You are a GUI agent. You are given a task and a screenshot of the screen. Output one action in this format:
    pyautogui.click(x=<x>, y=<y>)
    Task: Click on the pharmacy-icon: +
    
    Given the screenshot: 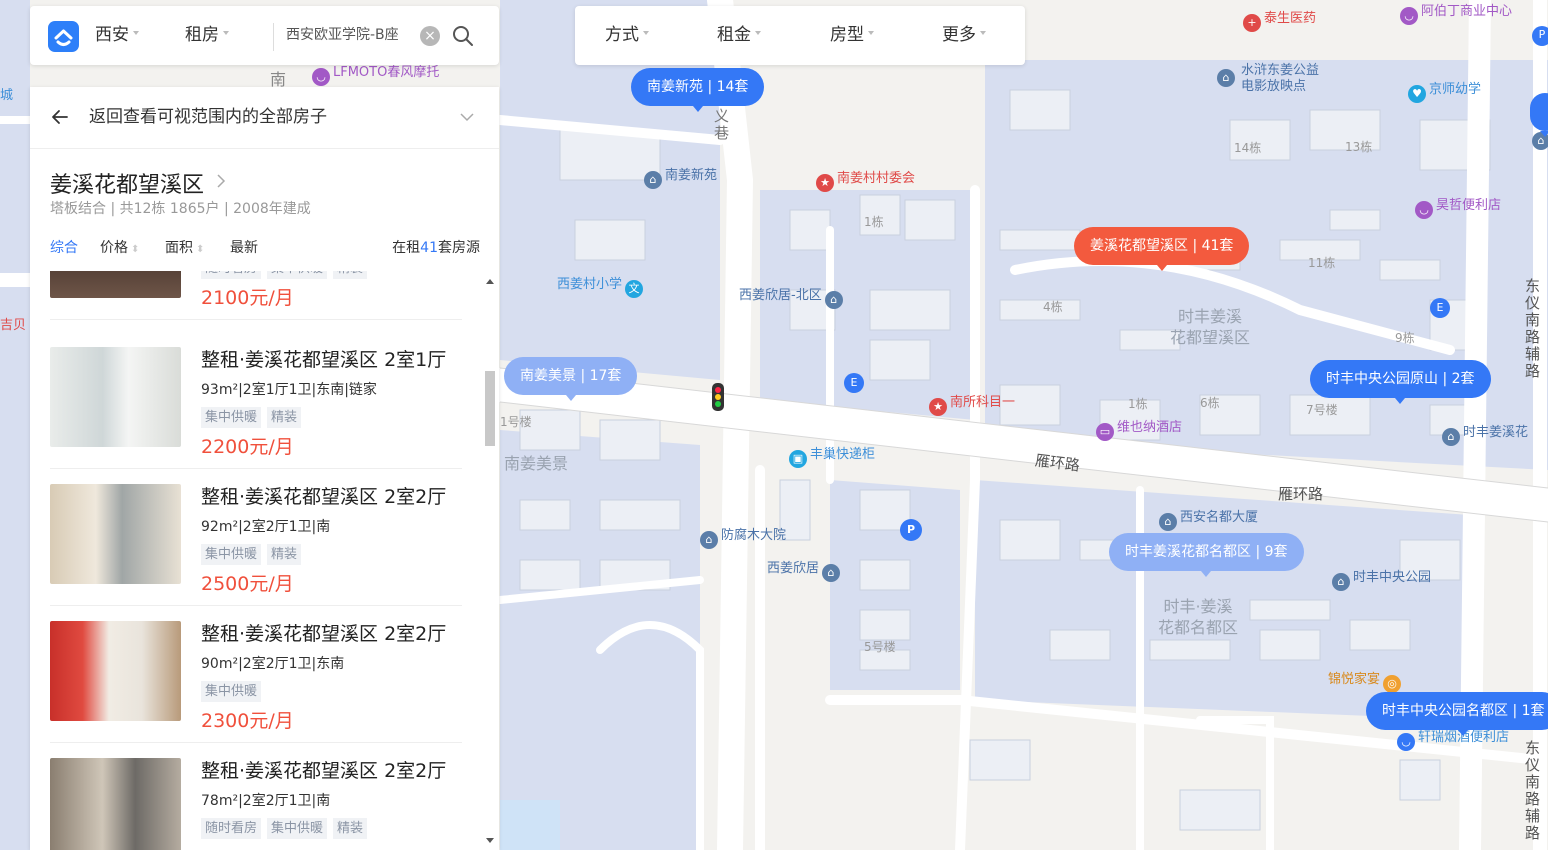 What is the action you would take?
    pyautogui.click(x=1252, y=23)
    